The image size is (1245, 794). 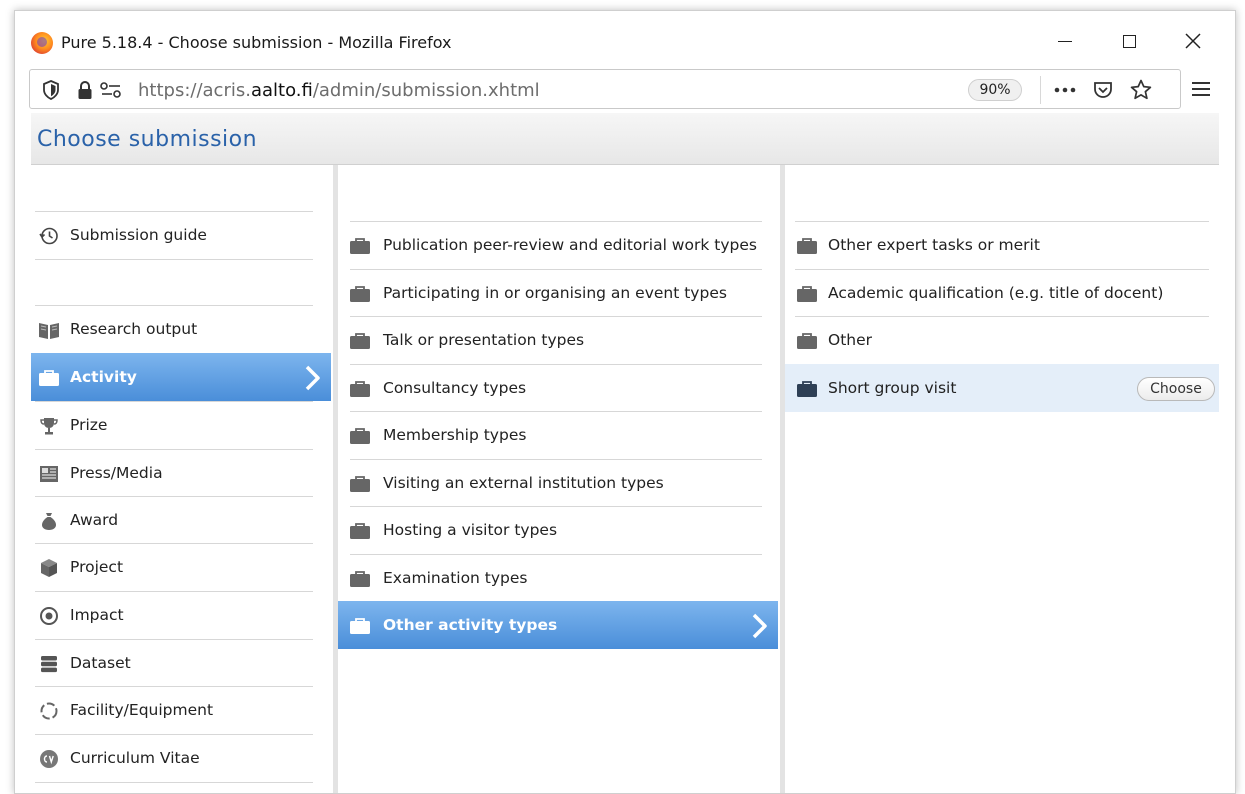 What do you see at coordinates (181, 473) in the screenshot?
I see `category-item-press-media: Press/Media` at bounding box center [181, 473].